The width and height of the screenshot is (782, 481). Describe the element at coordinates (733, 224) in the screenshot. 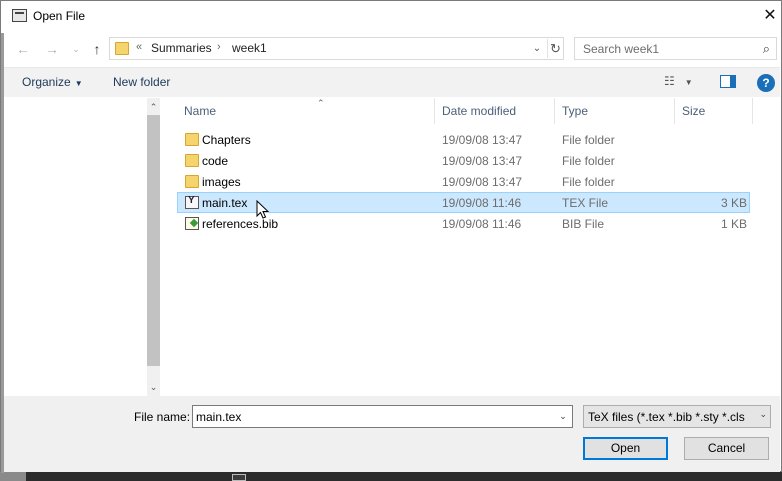

I see `file-size: 1 KB` at that location.